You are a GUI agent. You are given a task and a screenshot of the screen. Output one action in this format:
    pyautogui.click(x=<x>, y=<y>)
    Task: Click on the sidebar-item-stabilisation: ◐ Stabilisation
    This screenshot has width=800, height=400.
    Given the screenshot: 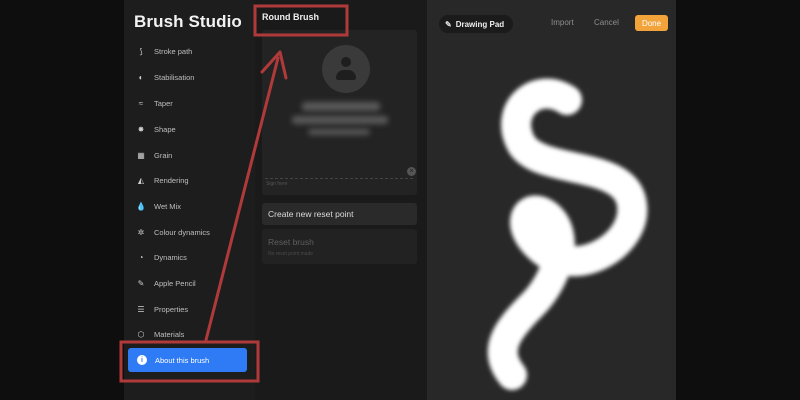 What is the action you would take?
    pyautogui.click(x=192, y=77)
    